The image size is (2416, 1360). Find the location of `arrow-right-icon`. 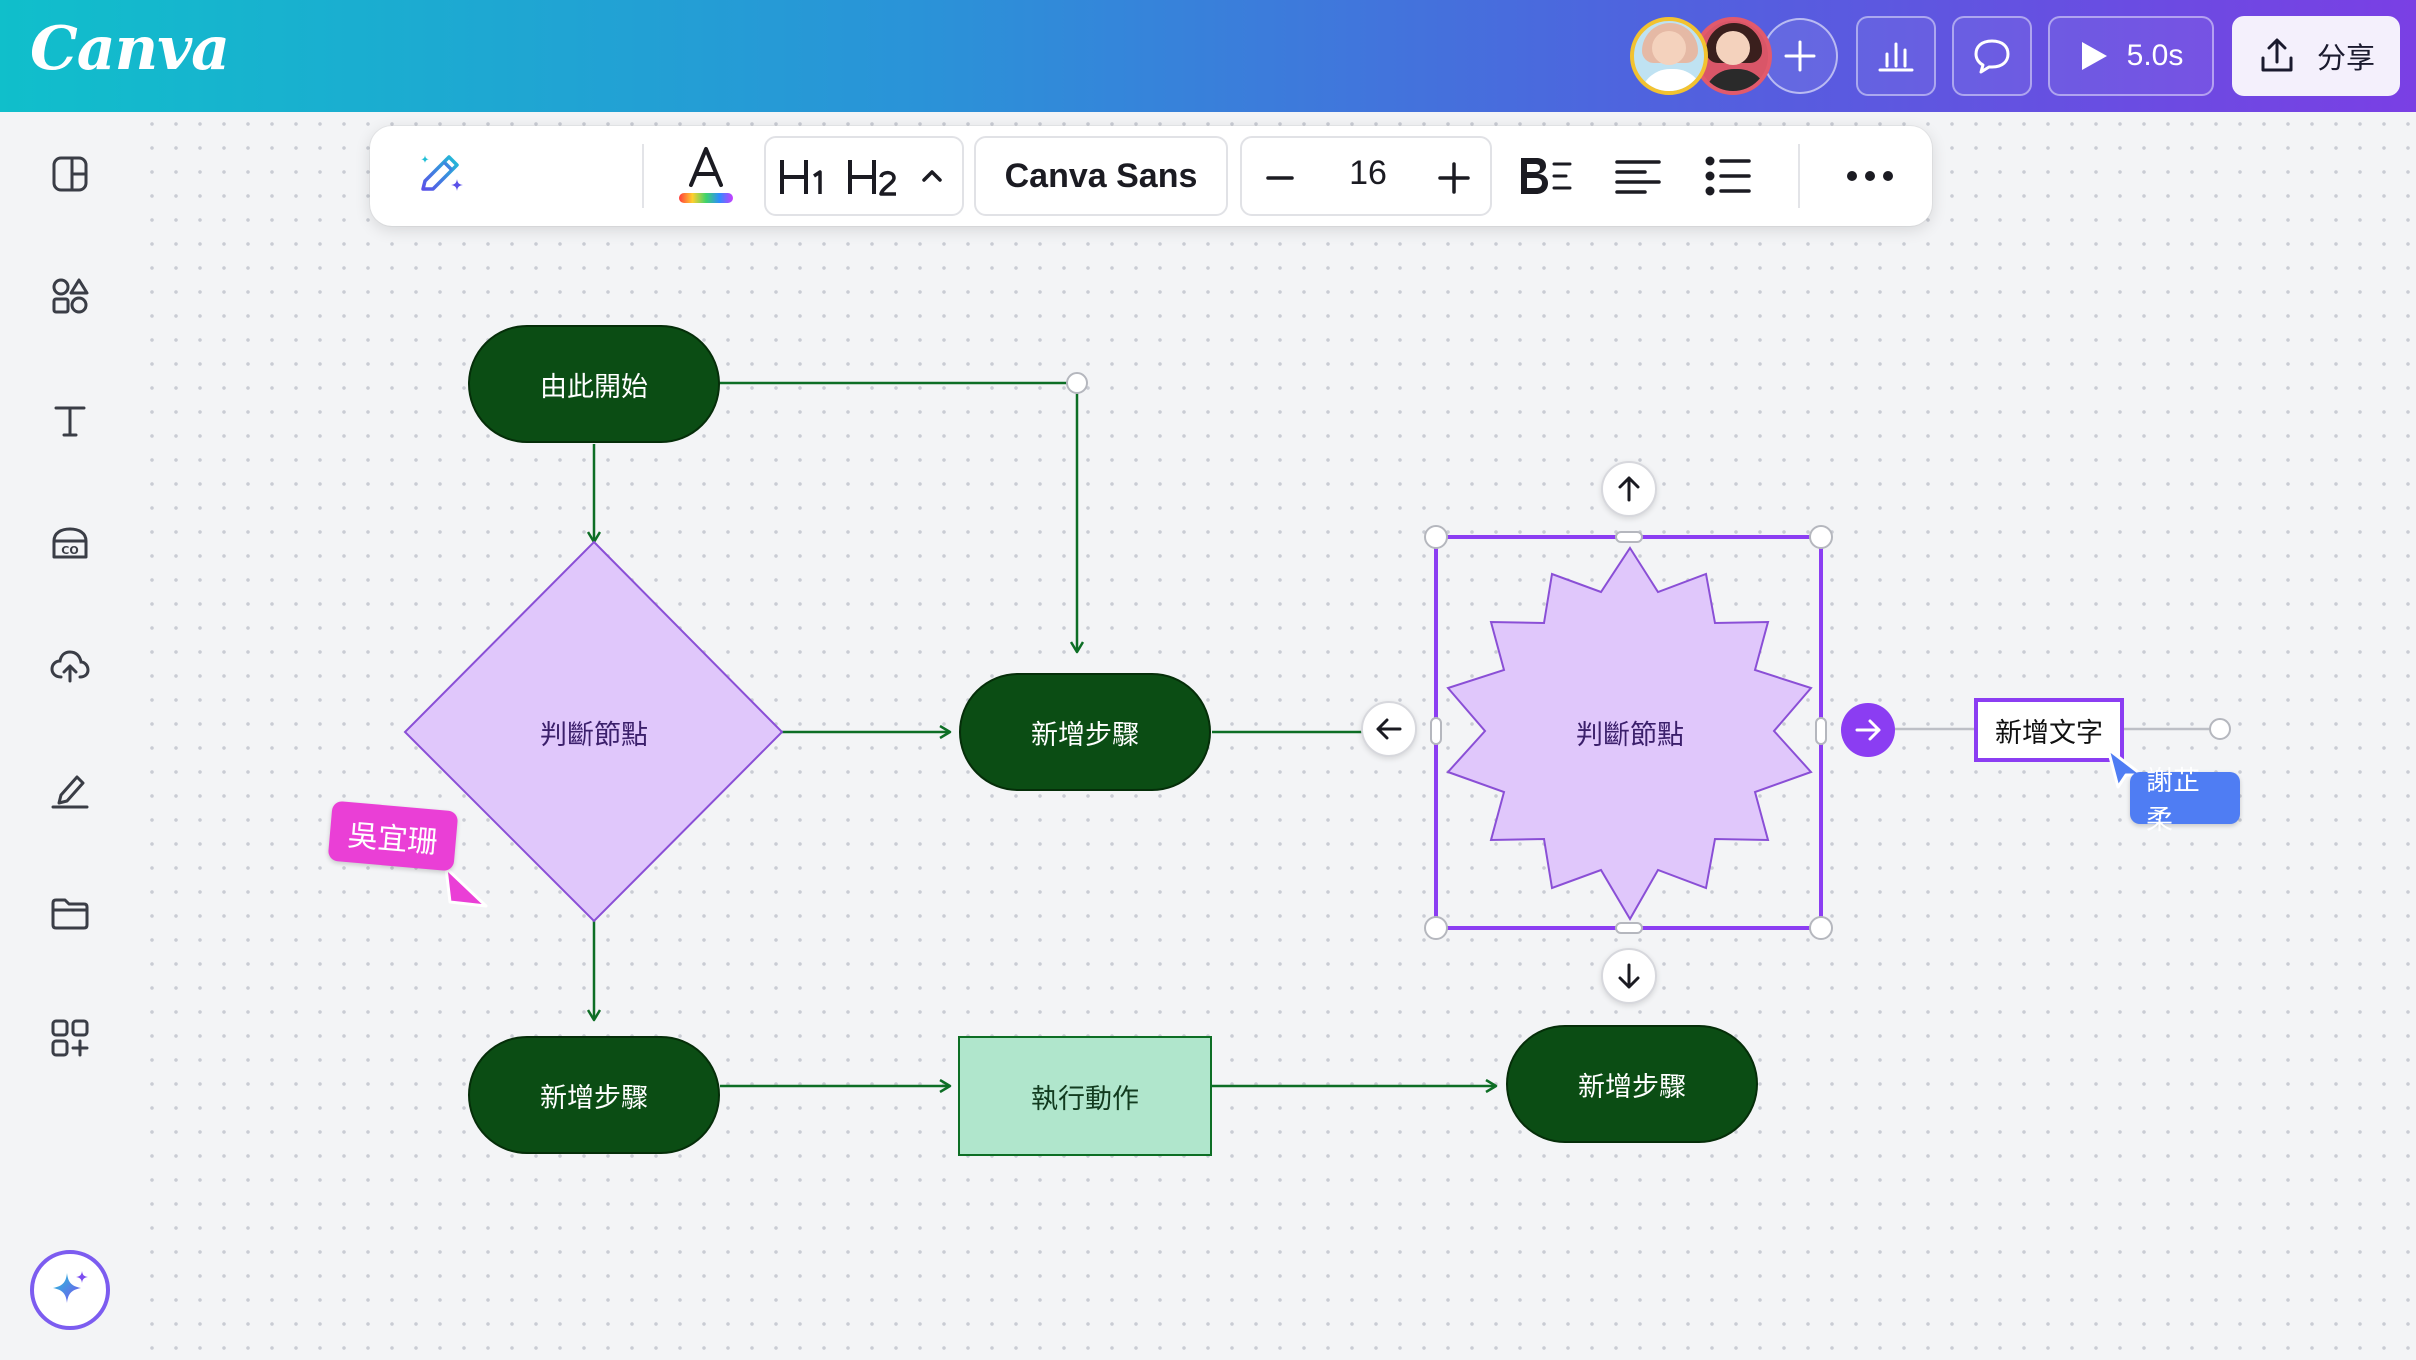

arrow-right-icon is located at coordinates (1868, 730).